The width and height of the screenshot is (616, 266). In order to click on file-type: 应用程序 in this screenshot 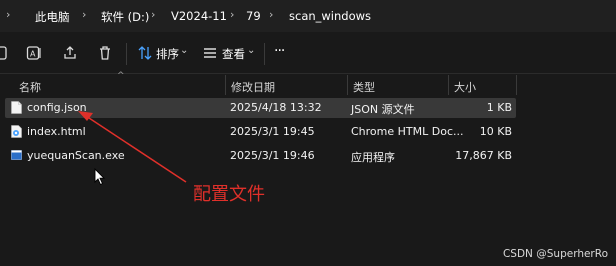, I will do `click(373, 157)`.